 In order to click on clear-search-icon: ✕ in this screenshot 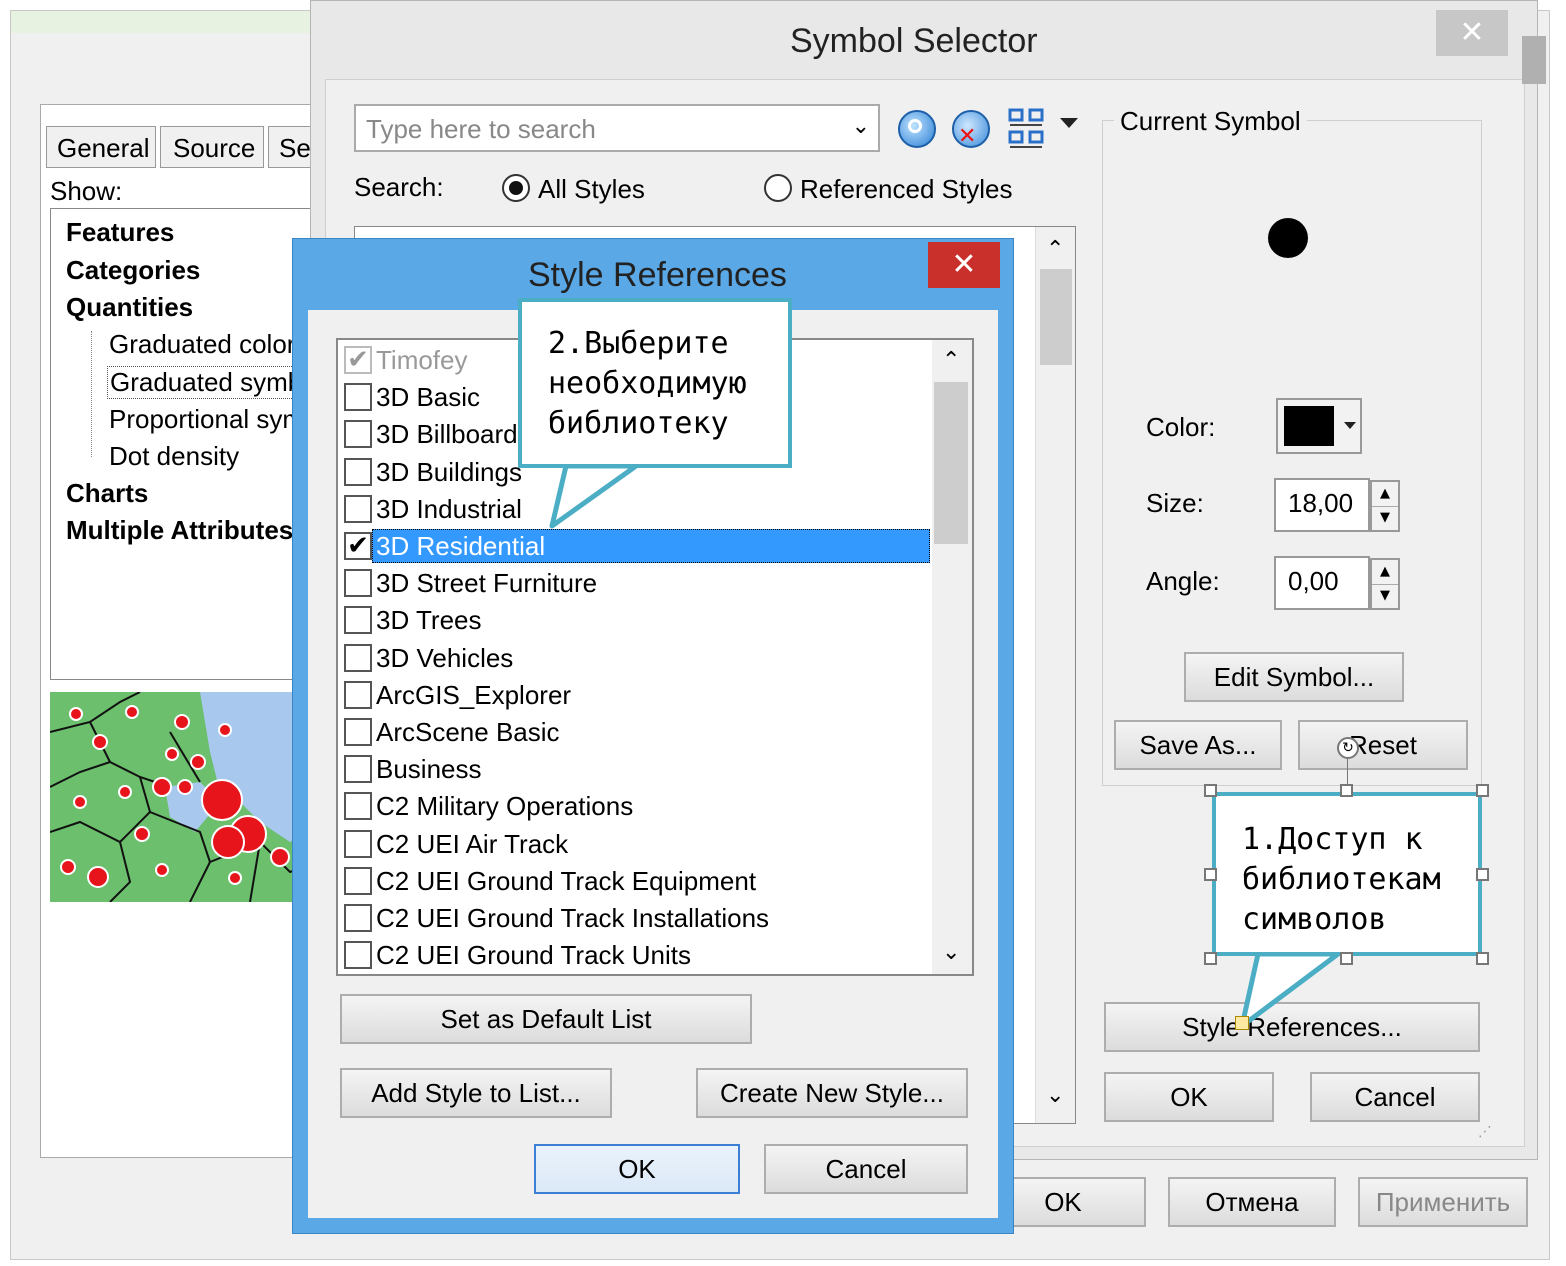, I will do `click(971, 129)`.